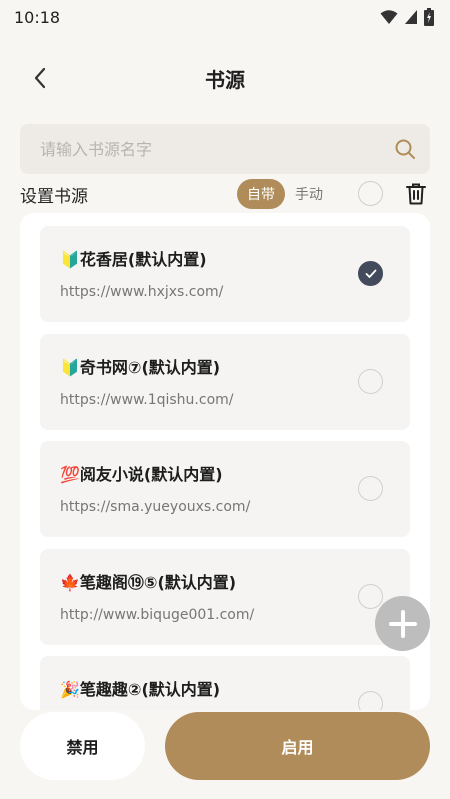 This screenshot has width=450, height=799. Describe the element at coordinates (157, 615) in the screenshot. I see `source-url: http://www.biquge001.com/` at that location.